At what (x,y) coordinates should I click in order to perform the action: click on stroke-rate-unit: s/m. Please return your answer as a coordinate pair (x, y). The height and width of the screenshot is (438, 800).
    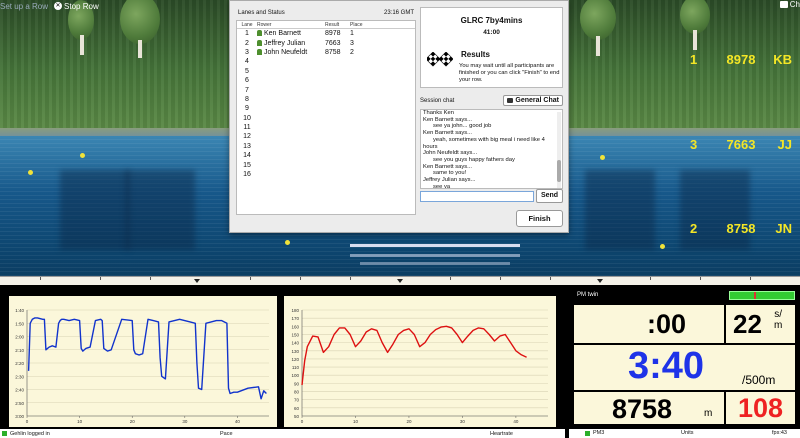
    Looking at the image, I should click on (778, 320).